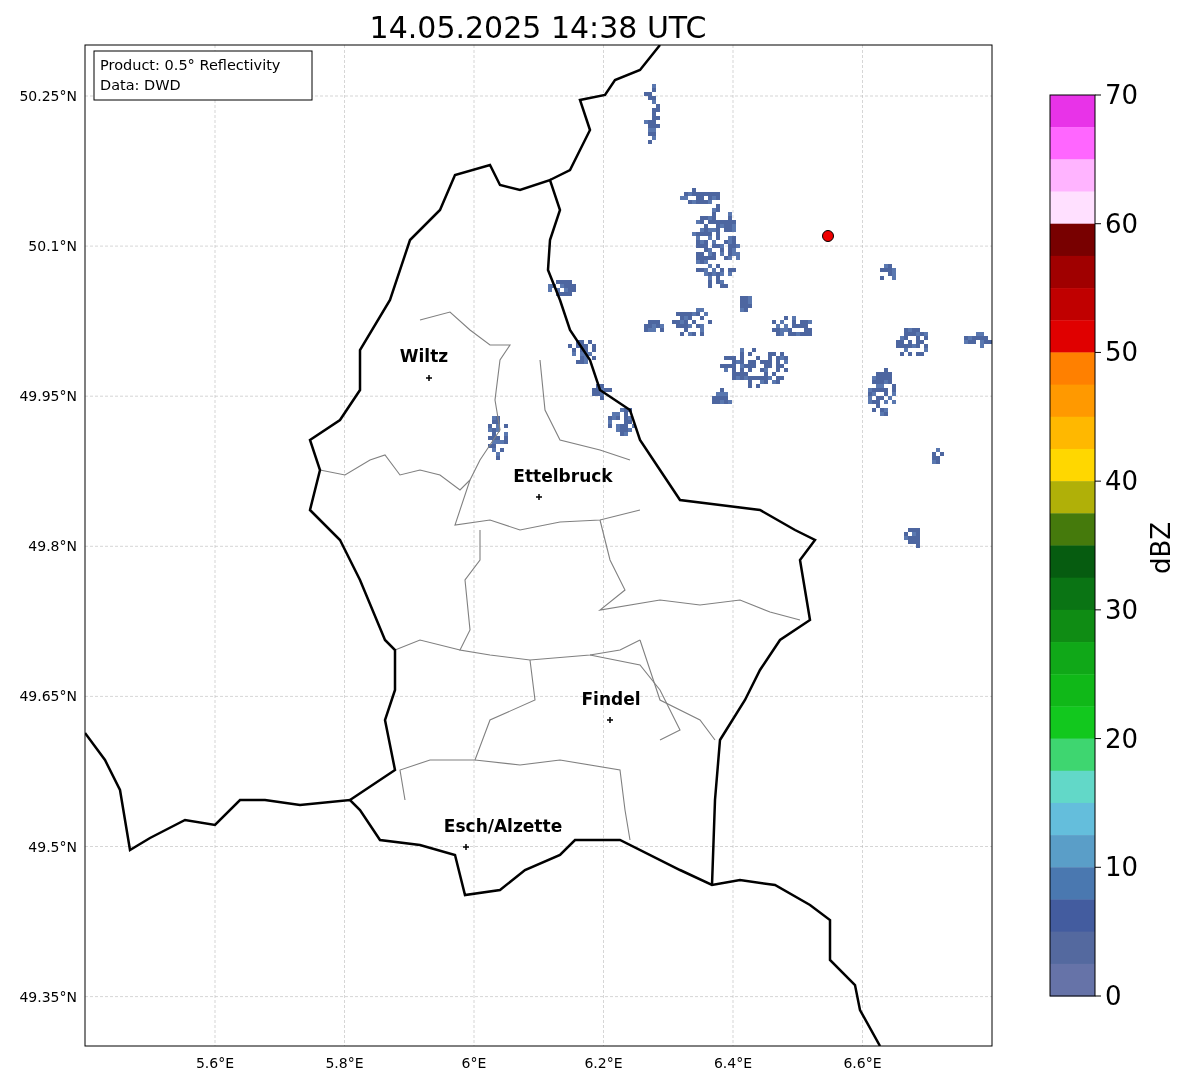  Describe the element at coordinates (48, 996) in the screenshot. I see `latitude-label: 49.35°N` at that location.